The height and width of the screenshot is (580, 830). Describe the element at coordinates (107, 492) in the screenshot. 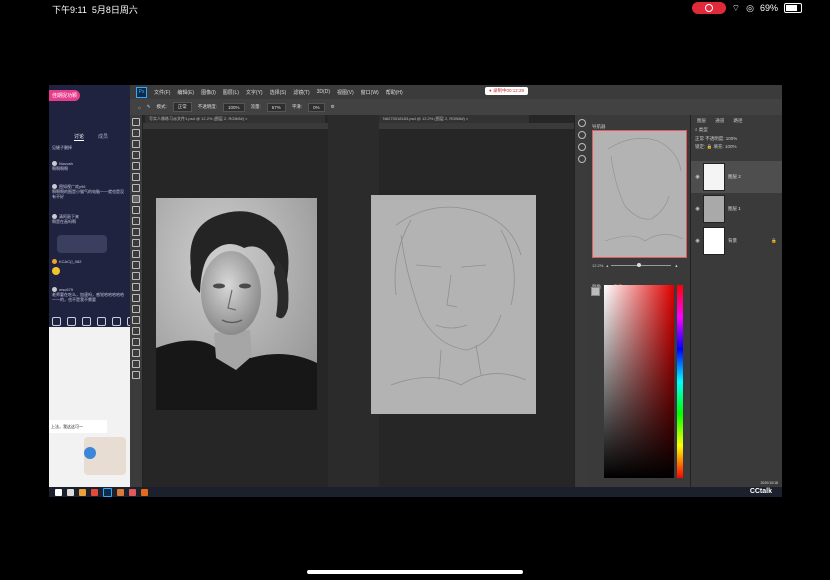

I see `photoshop-taskbar-icon` at that location.